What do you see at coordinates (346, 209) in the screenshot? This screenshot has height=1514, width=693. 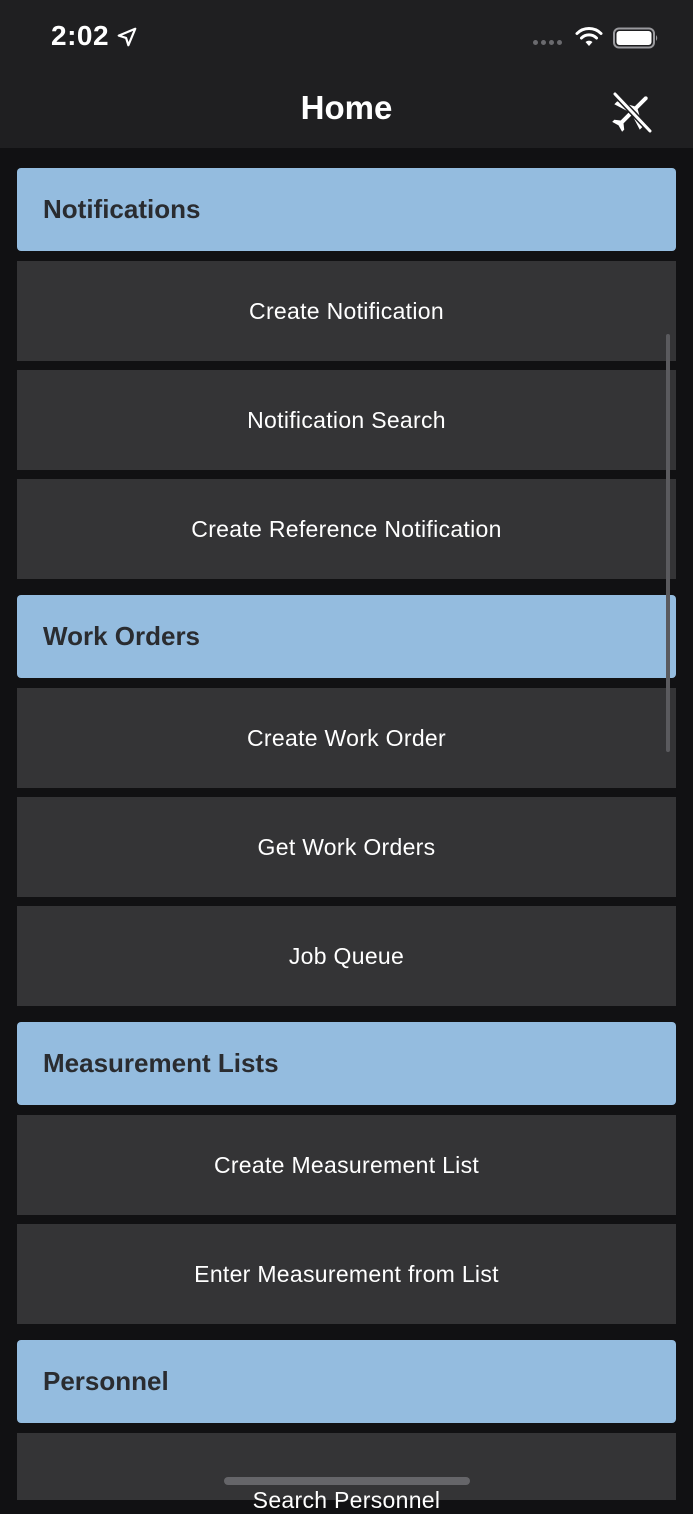 I see `section-header-notifications: Notifications` at bounding box center [346, 209].